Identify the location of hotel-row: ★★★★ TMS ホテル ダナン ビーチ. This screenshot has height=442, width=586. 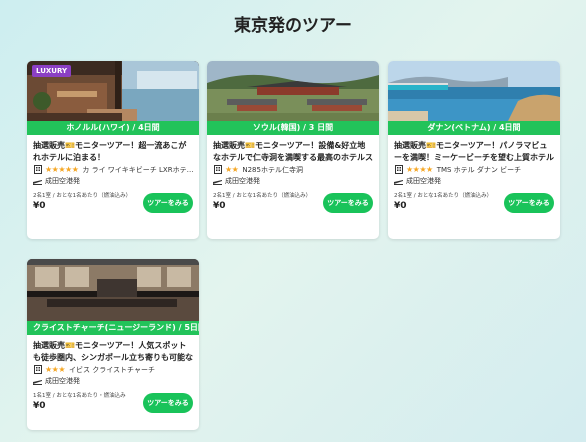
(474, 169).